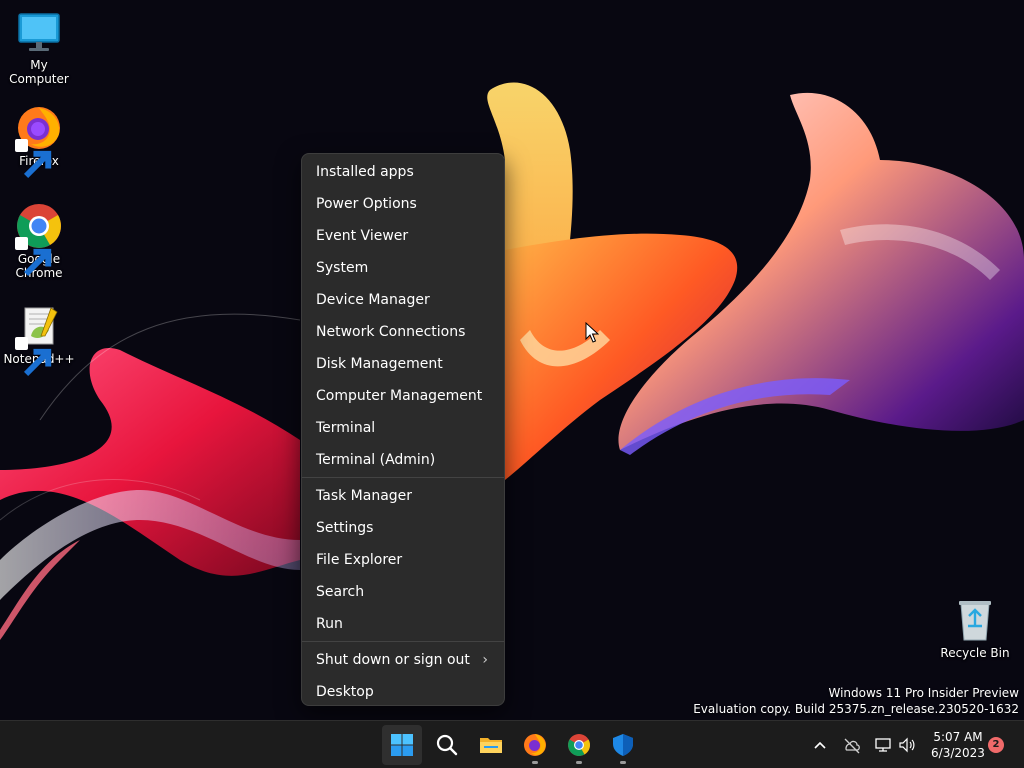 The width and height of the screenshot is (1024, 768). What do you see at coordinates (975, 620) in the screenshot?
I see `recycle-bin-icon` at bounding box center [975, 620].